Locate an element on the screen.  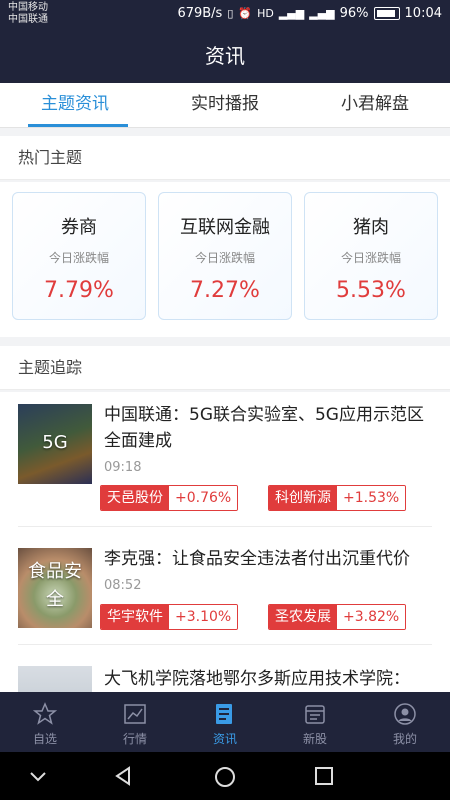
alarm-icon: ⏰ is located at coordinates (245, 13).